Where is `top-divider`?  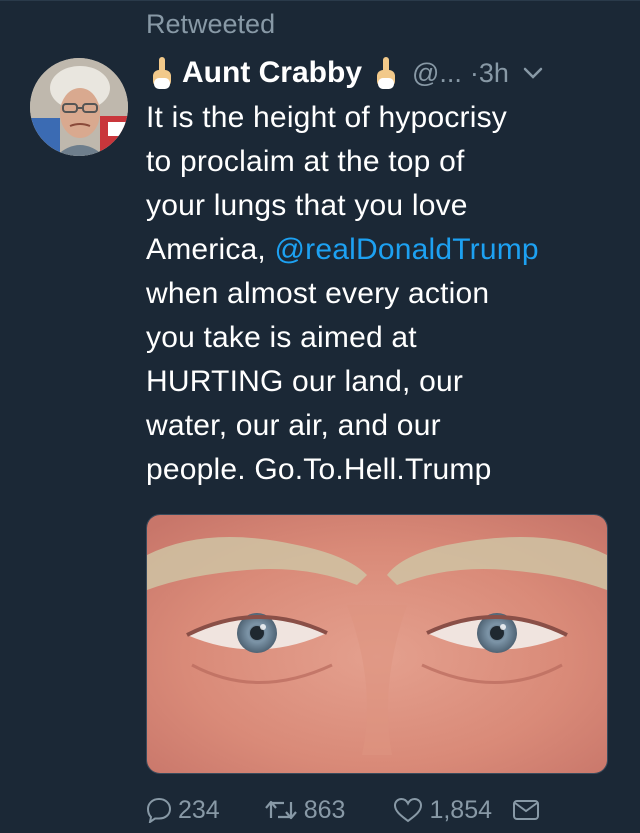 top-divider is located at coordinates (320, 0).